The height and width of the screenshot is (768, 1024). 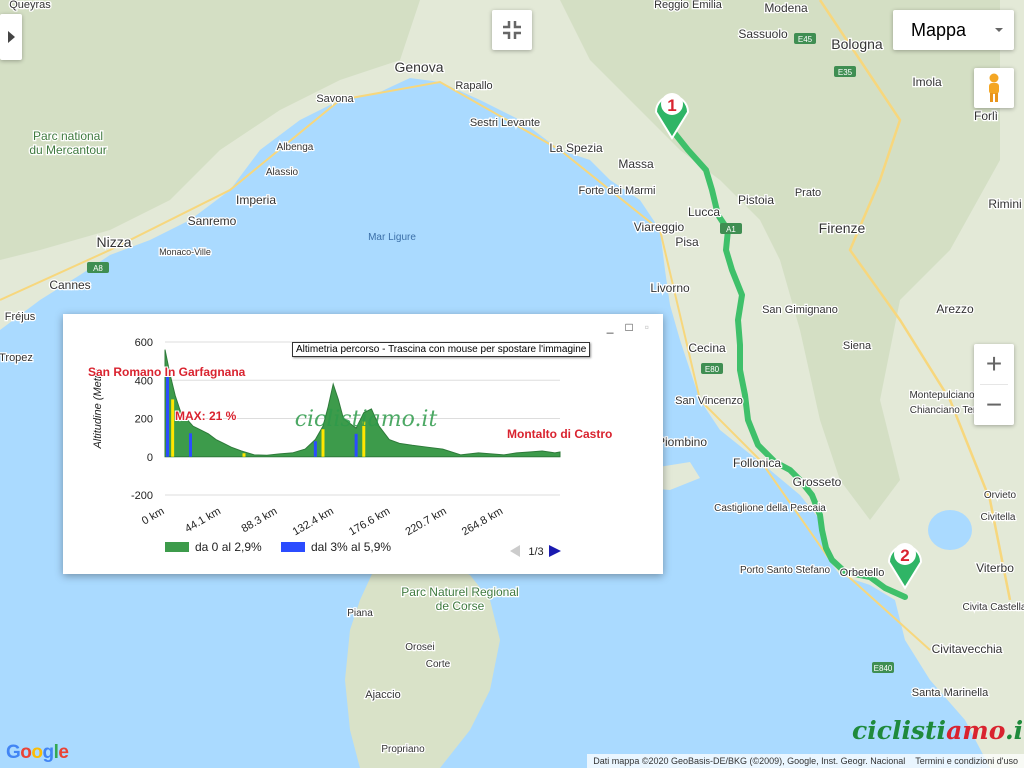 I want to click on pager-next-icon, so click(x=555, y=551).